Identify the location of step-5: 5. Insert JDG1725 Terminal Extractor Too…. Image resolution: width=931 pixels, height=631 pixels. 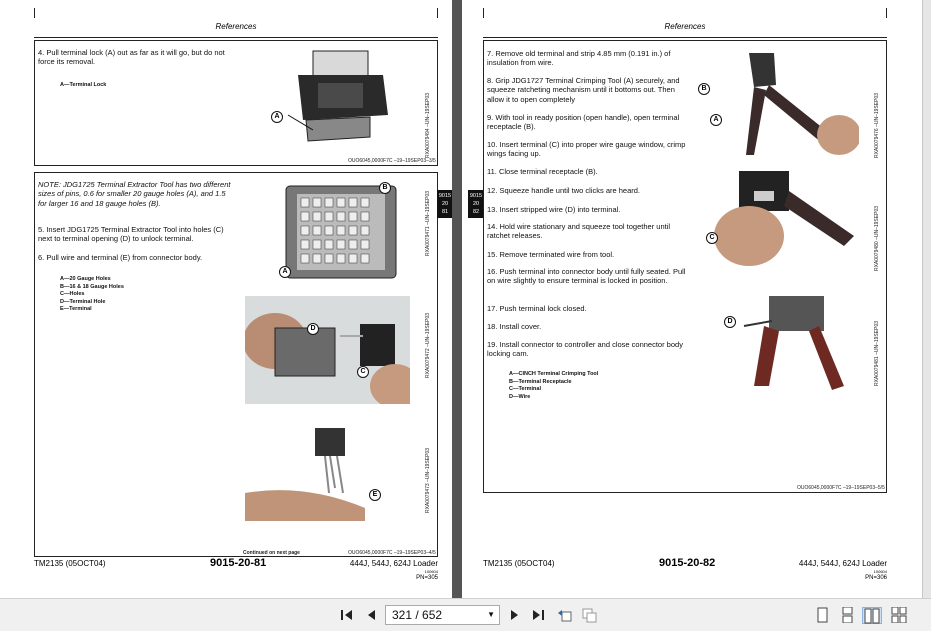
(131, 234).